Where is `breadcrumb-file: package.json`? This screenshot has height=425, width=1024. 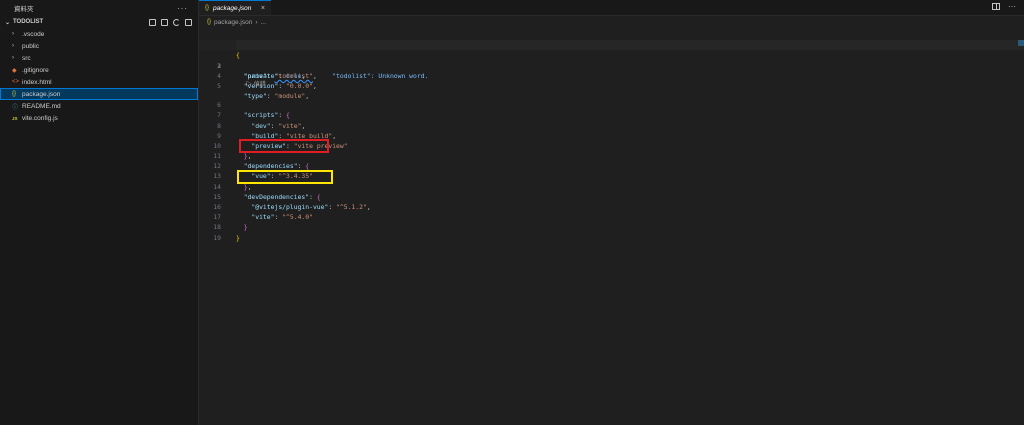
breadcrumb-file: package.json is located at coordinates (233, 22).